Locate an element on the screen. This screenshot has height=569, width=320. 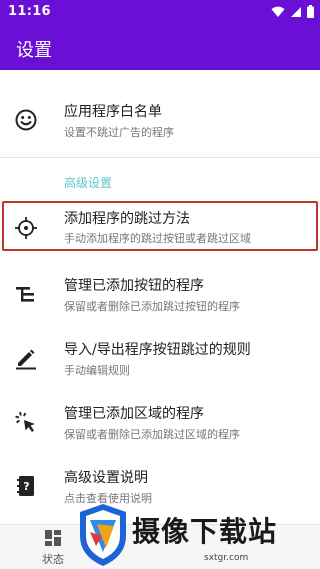
whitelist-item: 应用程序白名单 设置不跳过广告的程序 is located at coordinates (160, 120).